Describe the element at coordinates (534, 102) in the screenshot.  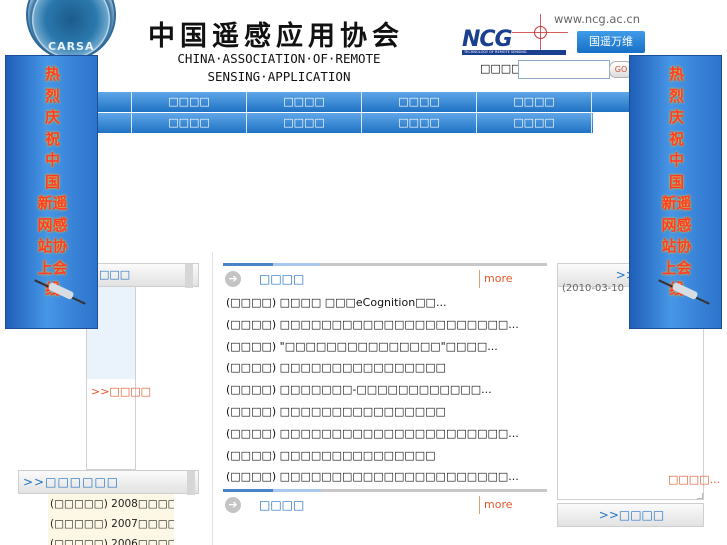
I see `nav-item-4: □□□□` at that location.